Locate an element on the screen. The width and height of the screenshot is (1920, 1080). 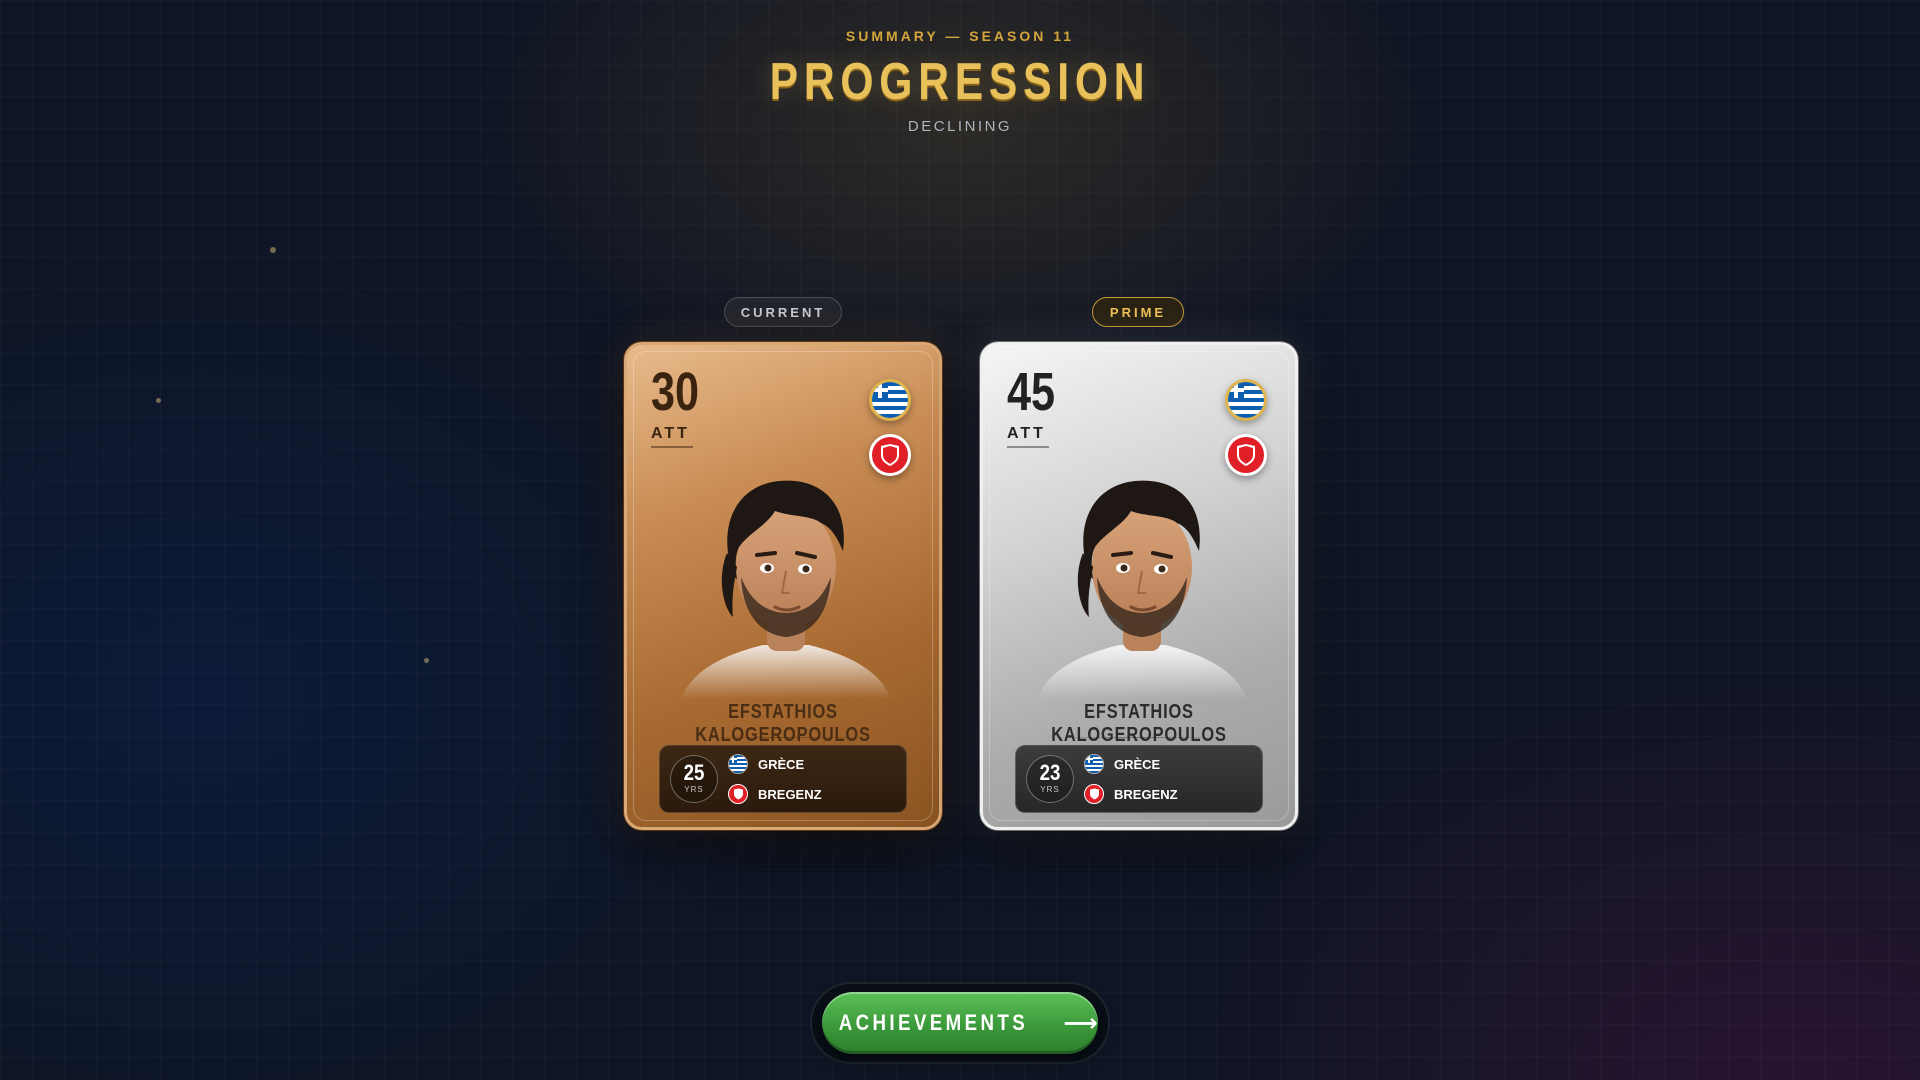
player-rating: 30 is located at coordinates (675, 392).